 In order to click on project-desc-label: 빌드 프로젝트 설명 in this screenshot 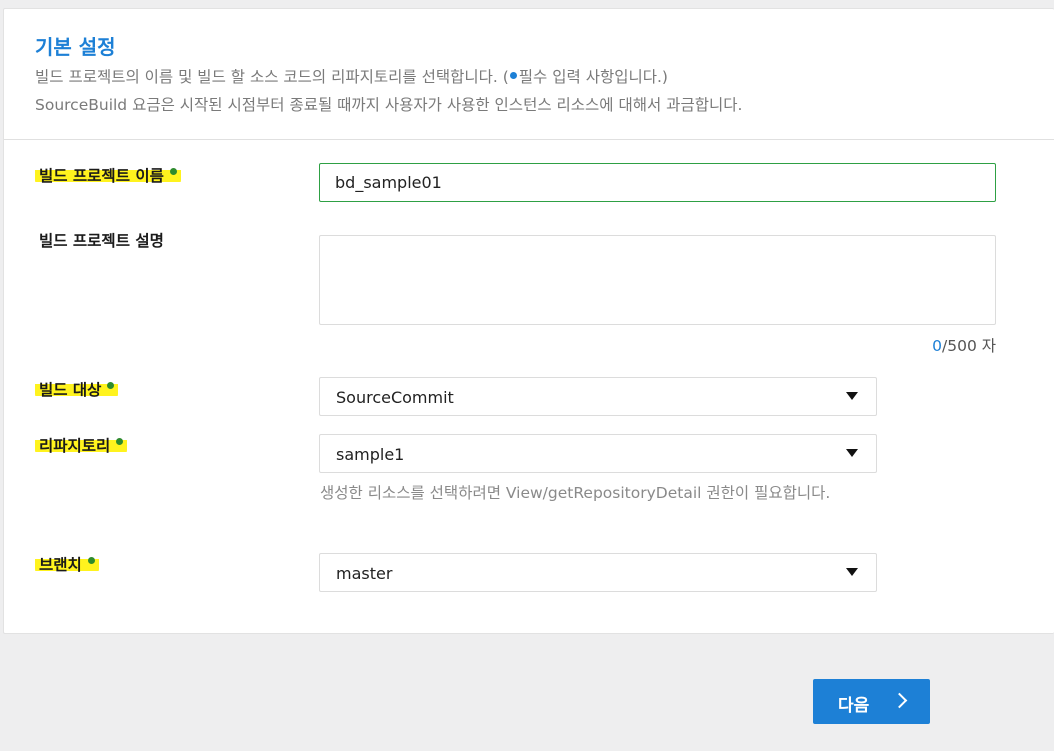, I will do `click(101, 241)`.